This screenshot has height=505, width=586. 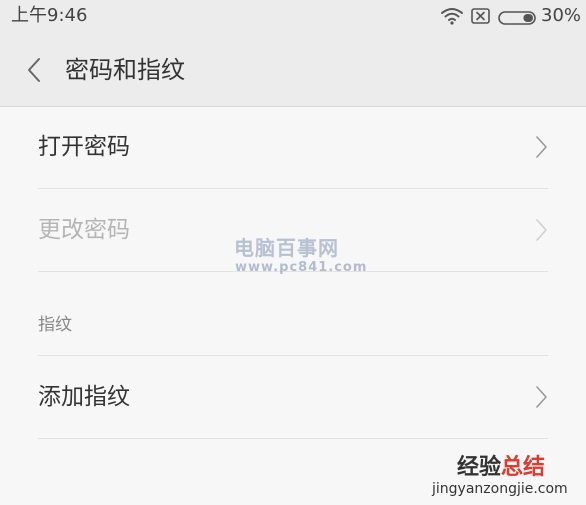 I want to click on battery-percent: 30%, so click(x=561, y=15).